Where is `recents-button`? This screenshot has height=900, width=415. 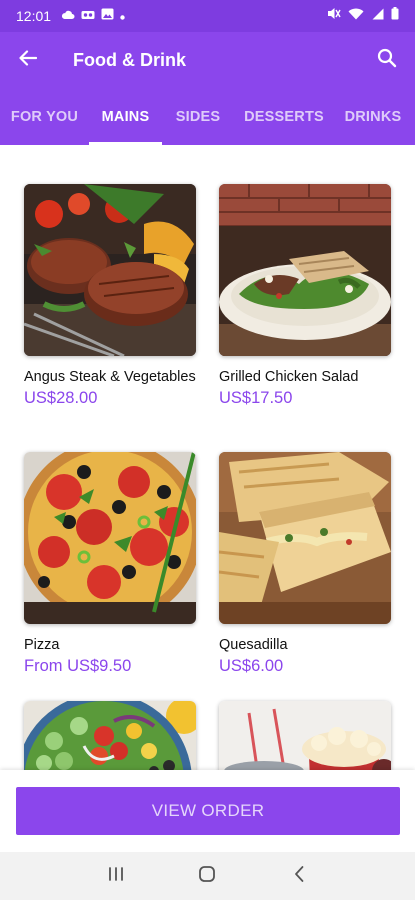
recents-button is located at coordinates (116, 876).